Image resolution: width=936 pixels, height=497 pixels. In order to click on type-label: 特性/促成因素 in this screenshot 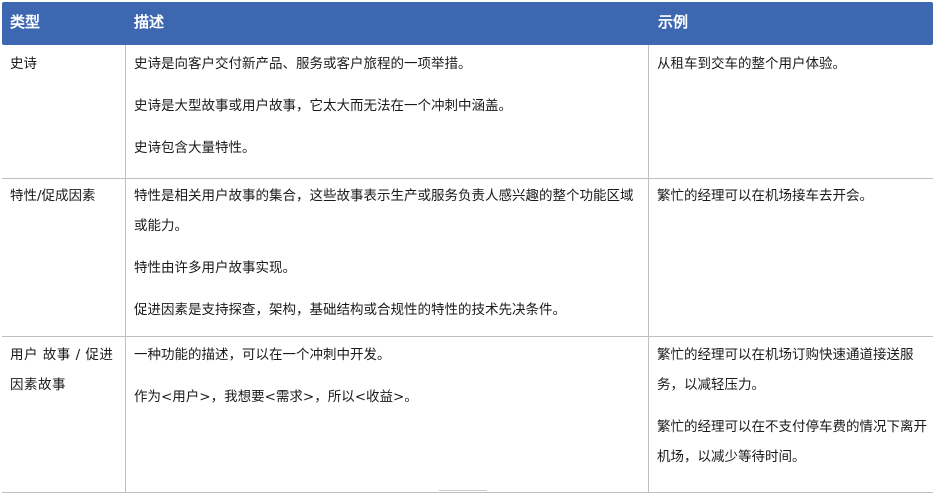, I will do `click(53, 196)`.